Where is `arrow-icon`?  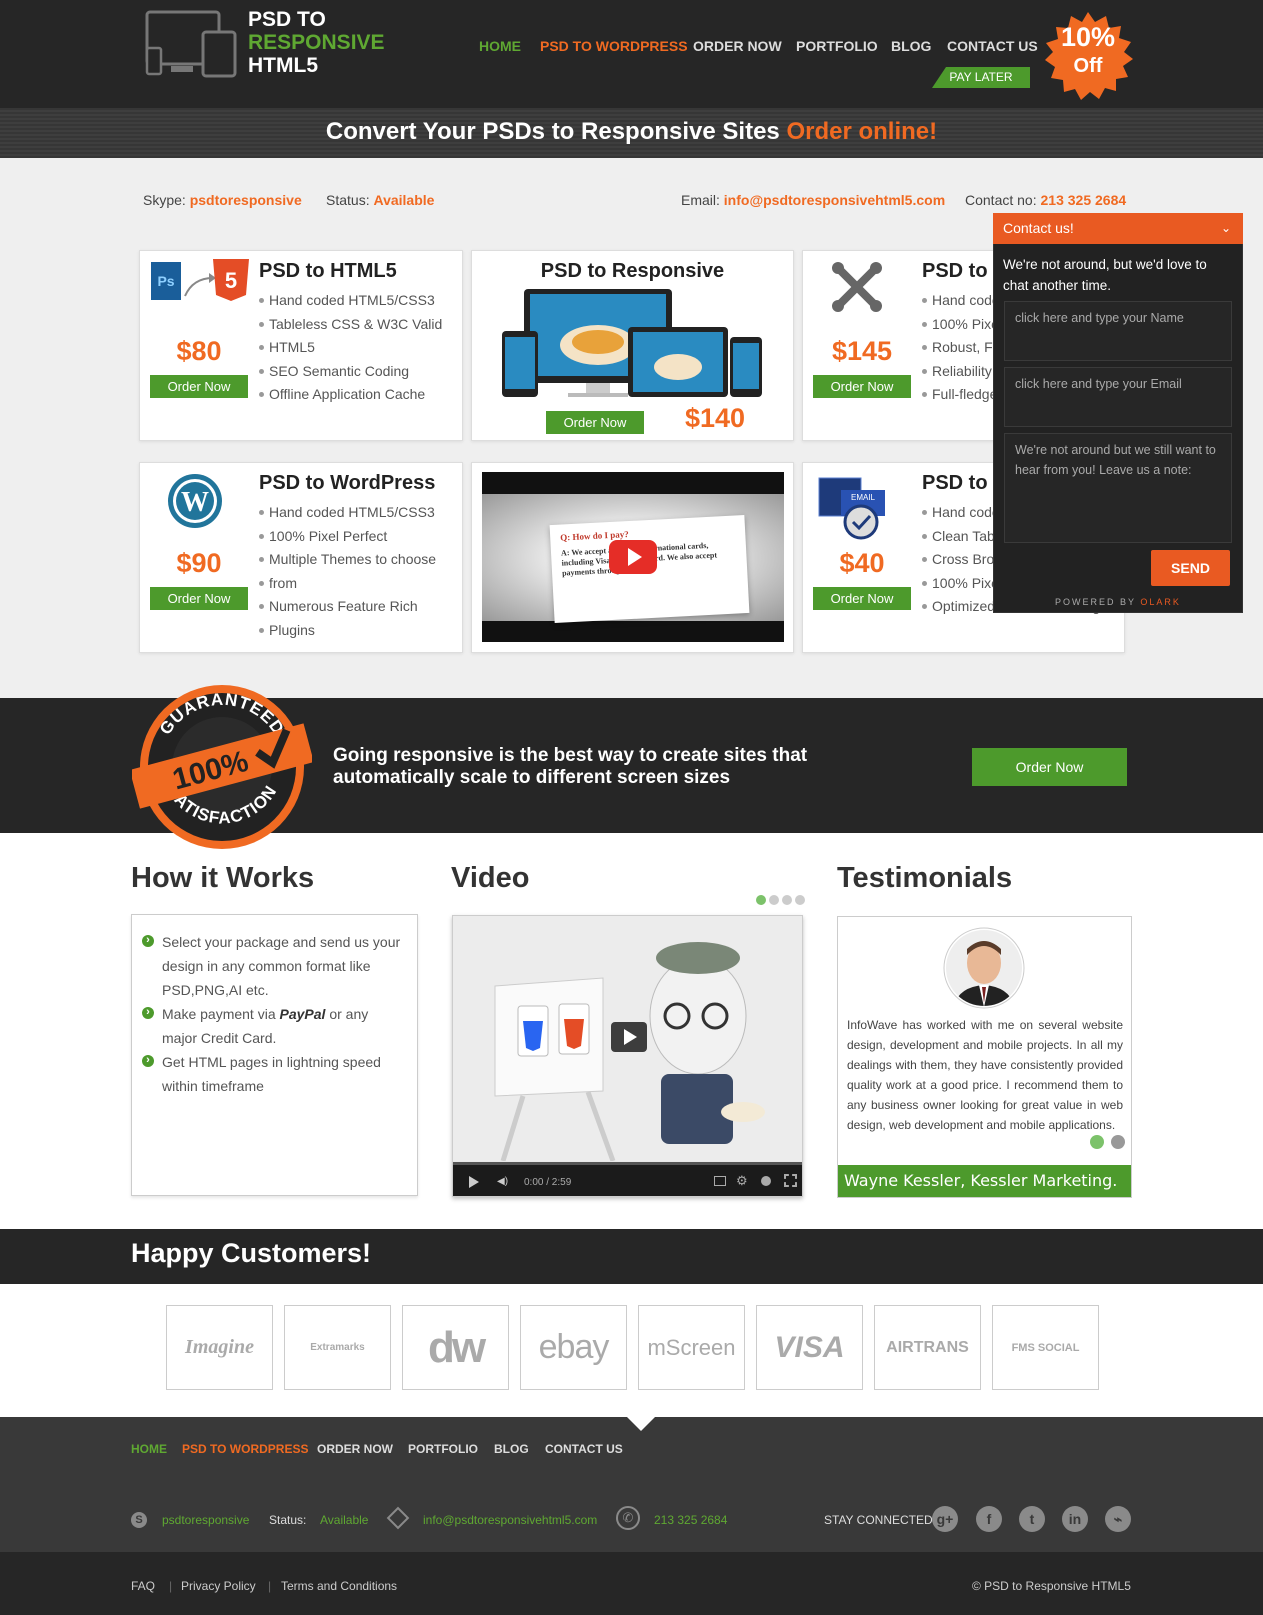 arrow-icon is located at coordinates (200, 285).